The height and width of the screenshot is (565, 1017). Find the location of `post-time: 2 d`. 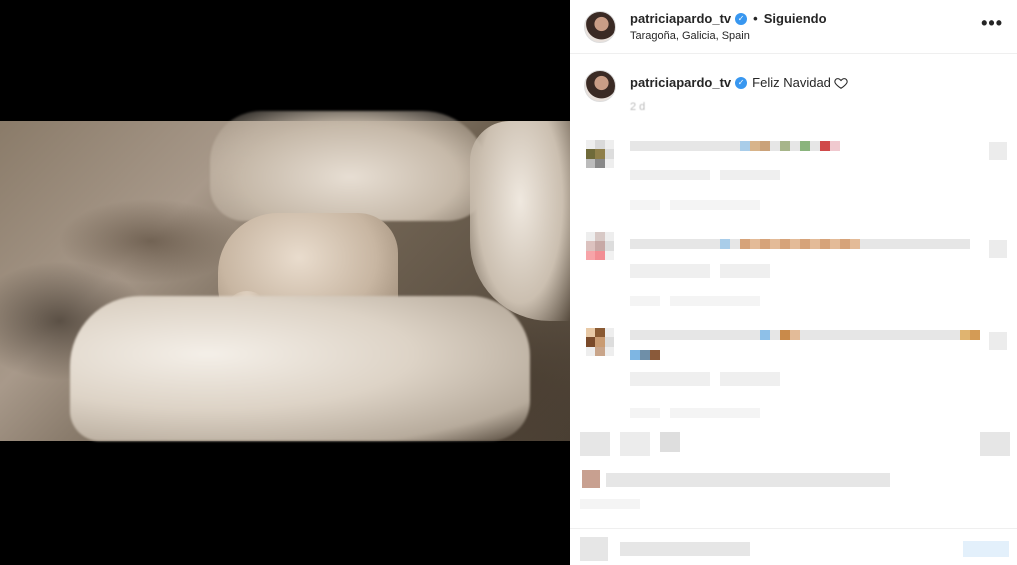

post-time: 2 d is located at coordinates (638, 107).